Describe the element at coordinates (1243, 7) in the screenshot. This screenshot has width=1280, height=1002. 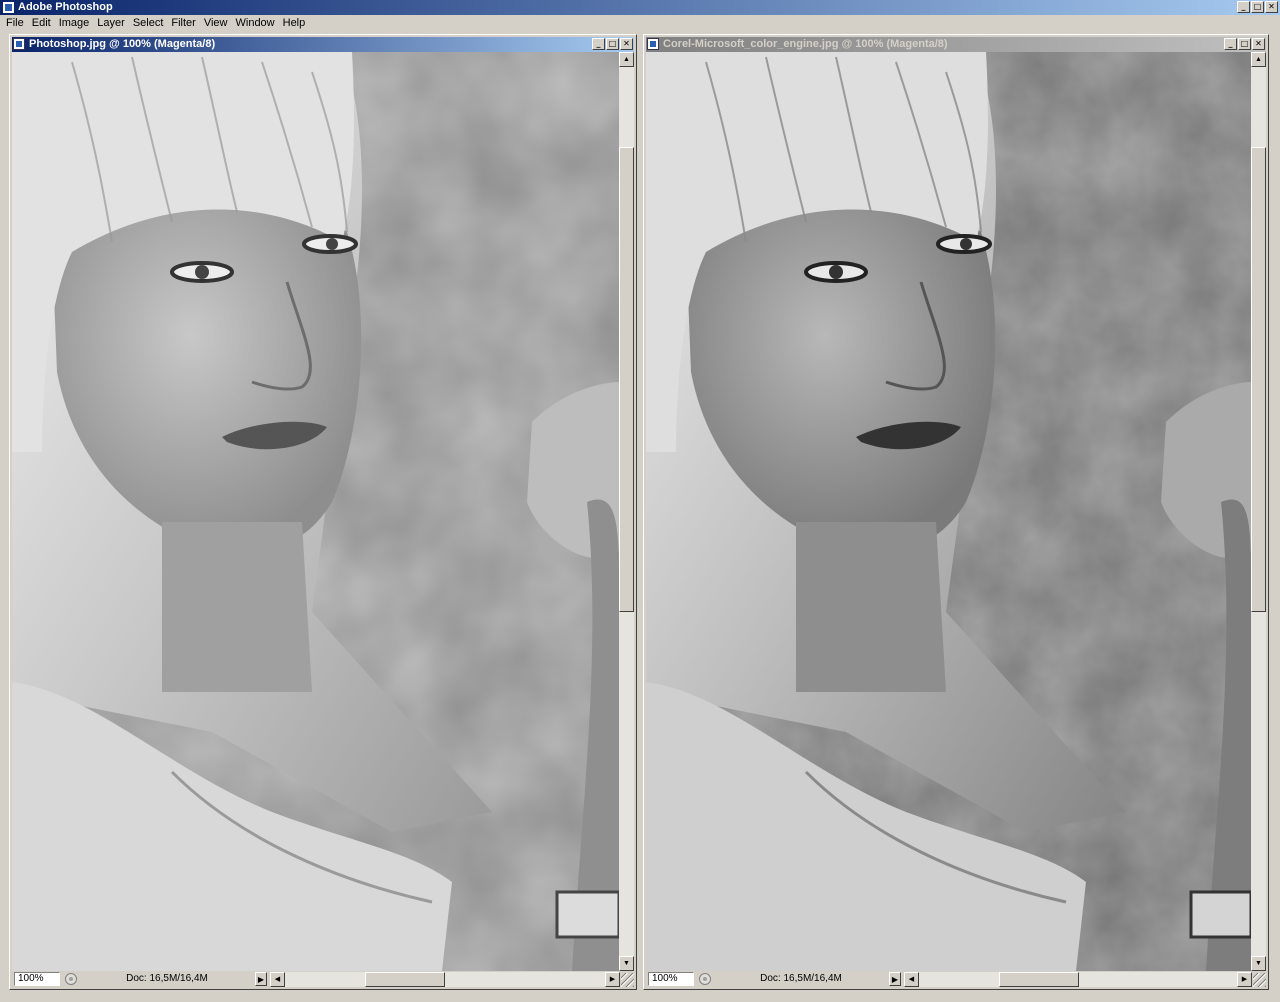
I see `app-minimize-button: _` at that location.